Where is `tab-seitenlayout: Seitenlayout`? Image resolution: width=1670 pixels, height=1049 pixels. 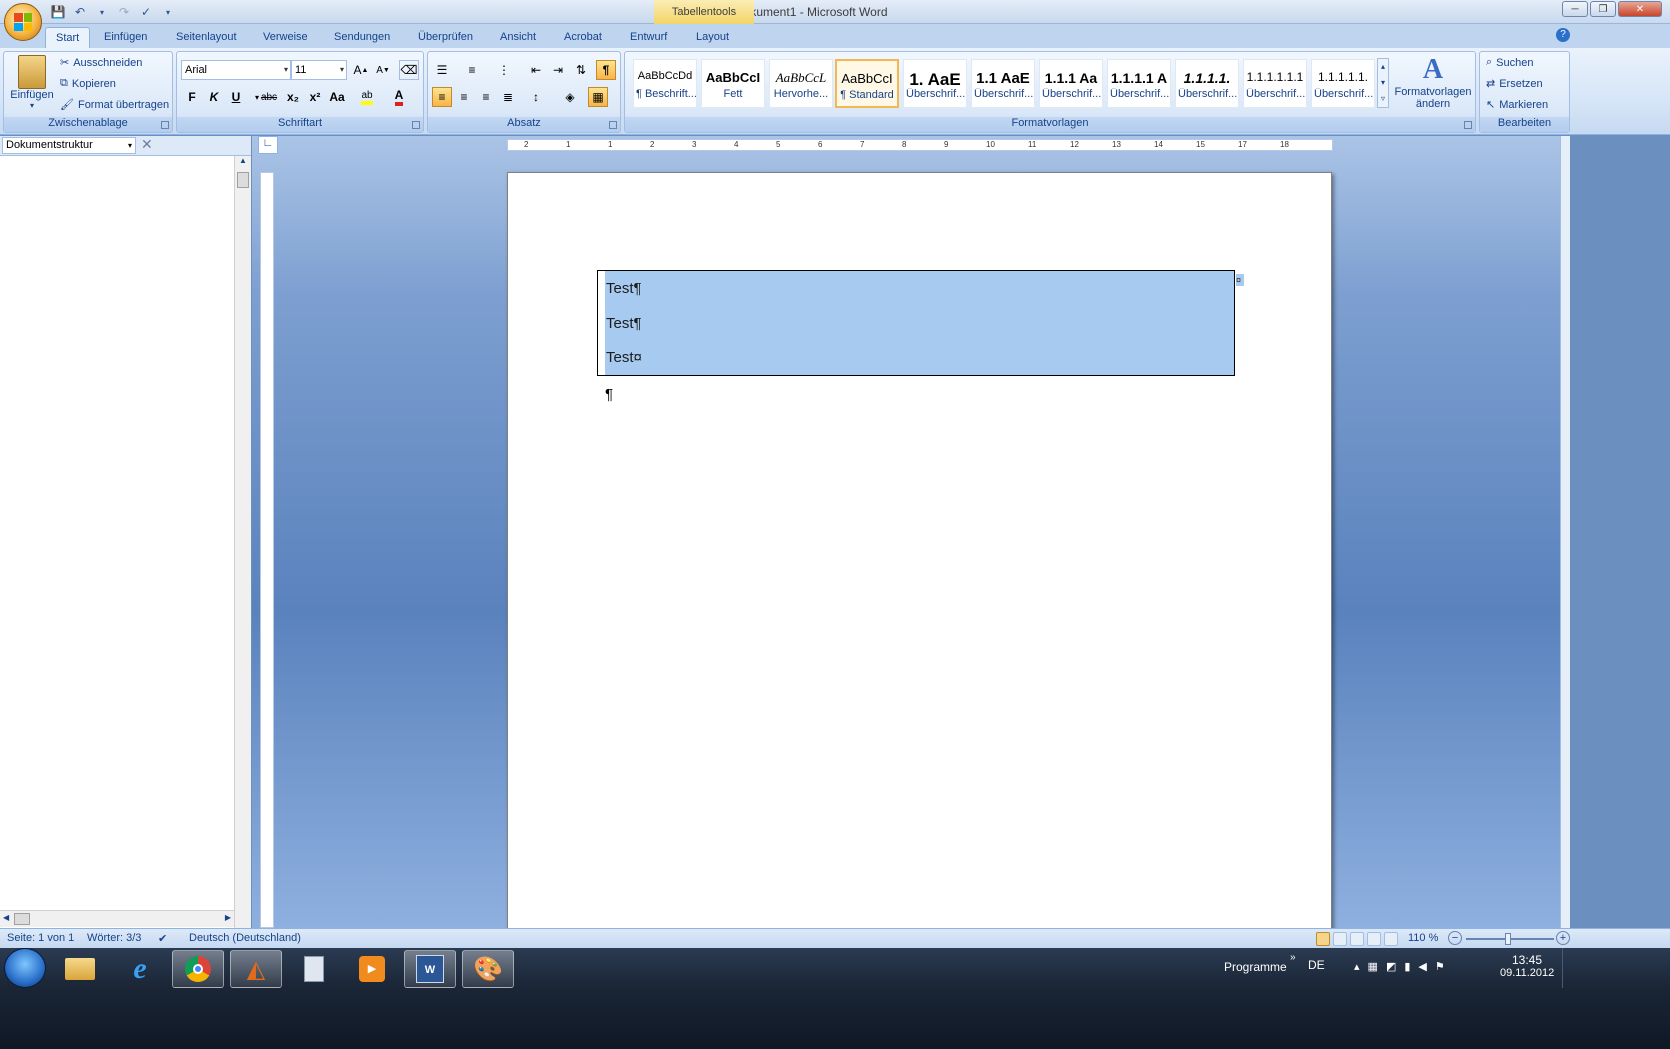
tab-seitenlayout: Seitenlayout is located at coordinates (206, 37).